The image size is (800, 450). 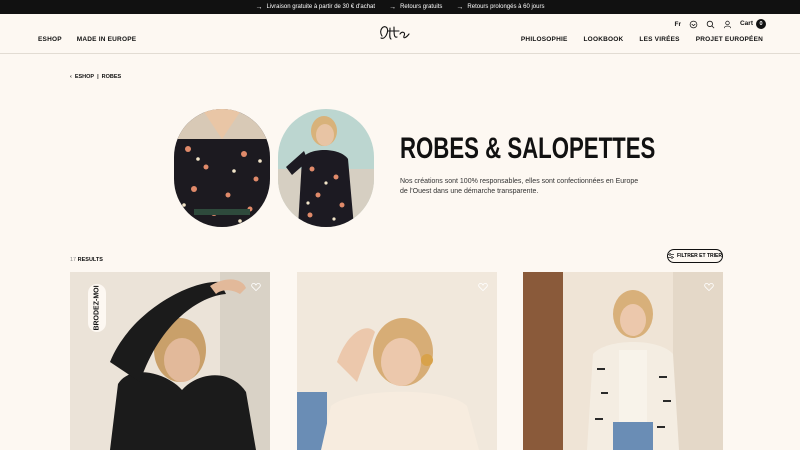 I want to click on header-utilities: Fr Cart 0, so click(x=720, y=24).